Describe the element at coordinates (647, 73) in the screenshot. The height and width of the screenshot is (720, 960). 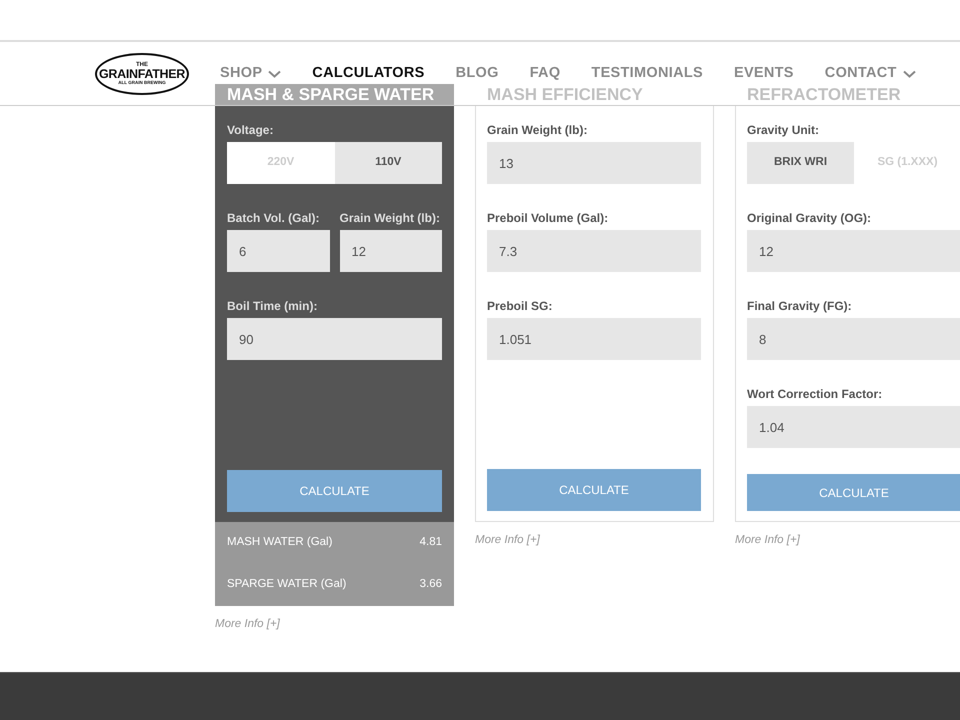
I see `nav-link: TESTIMONIALS` at that location.